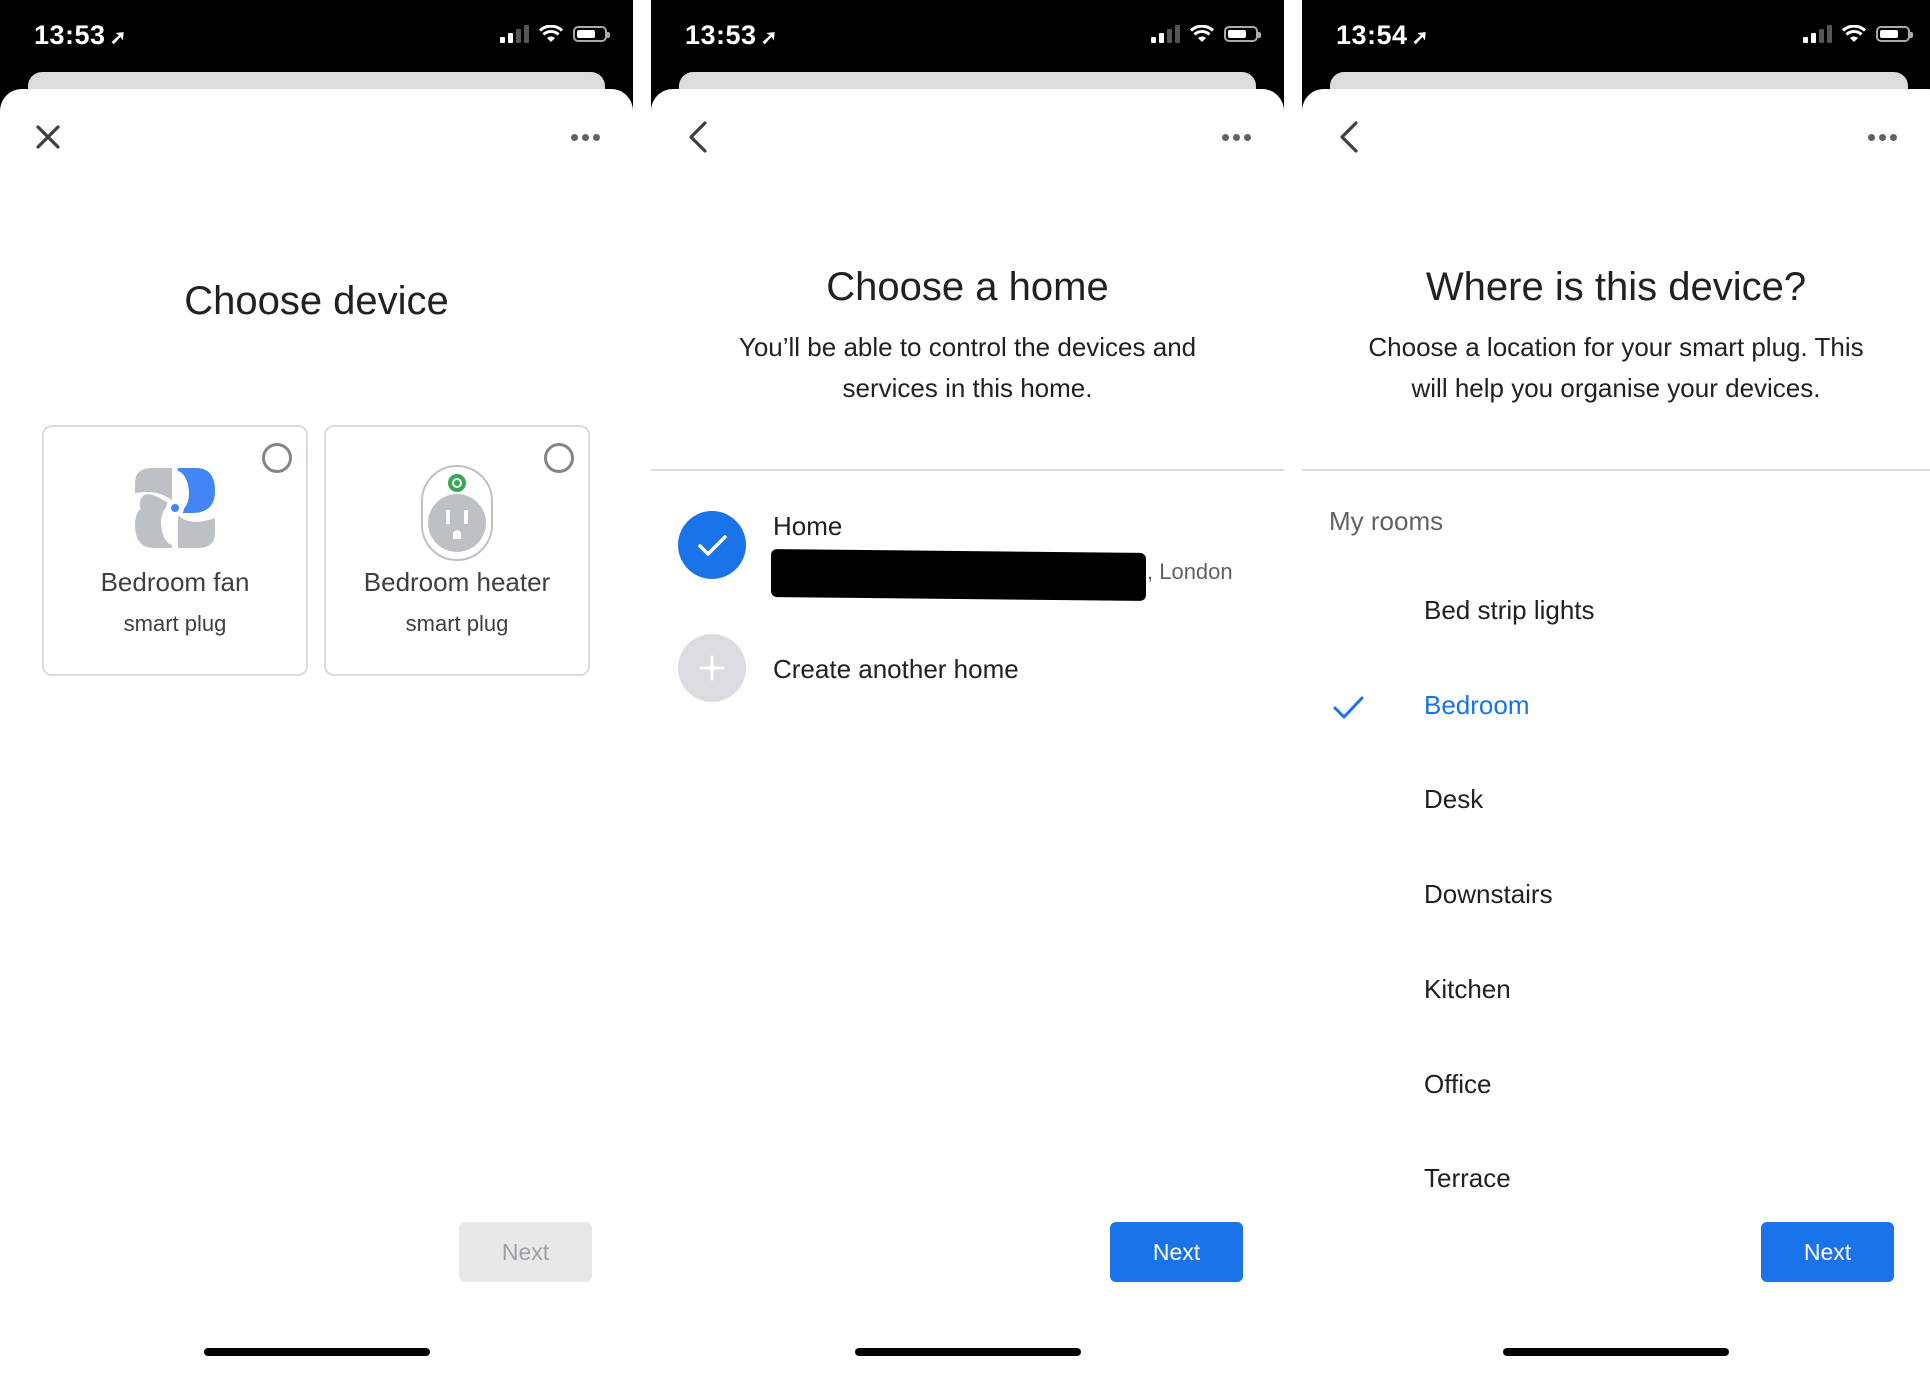 The height and width of the screenshot is (1376, 1930). I want to click on room-option: Bed strip lights, so click(1616, 612).